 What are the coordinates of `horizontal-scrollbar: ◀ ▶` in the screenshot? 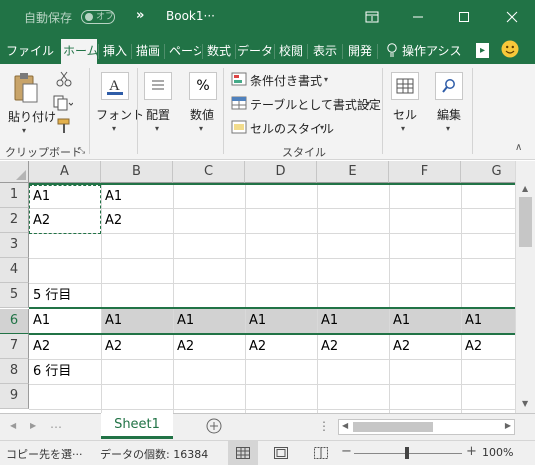 It's located at (426, 427).